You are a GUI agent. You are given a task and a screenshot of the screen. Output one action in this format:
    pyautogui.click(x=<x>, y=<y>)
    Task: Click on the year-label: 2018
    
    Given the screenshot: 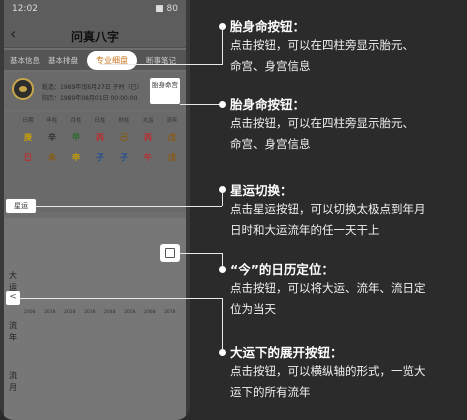 What is the action you would take?
    pyautogui.click(x=49, y=312)
    